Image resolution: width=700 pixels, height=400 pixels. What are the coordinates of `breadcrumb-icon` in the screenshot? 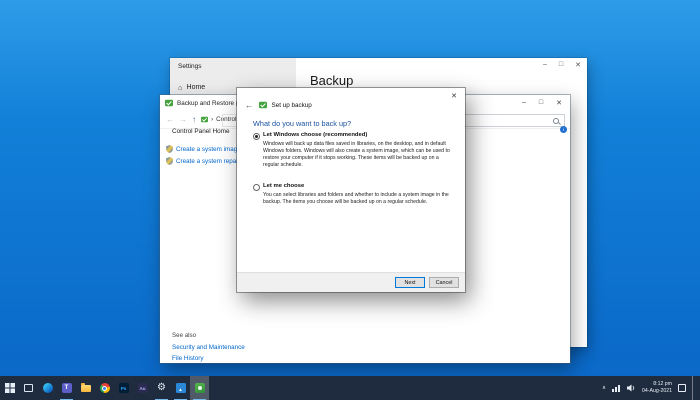 It's located at (204, 119).